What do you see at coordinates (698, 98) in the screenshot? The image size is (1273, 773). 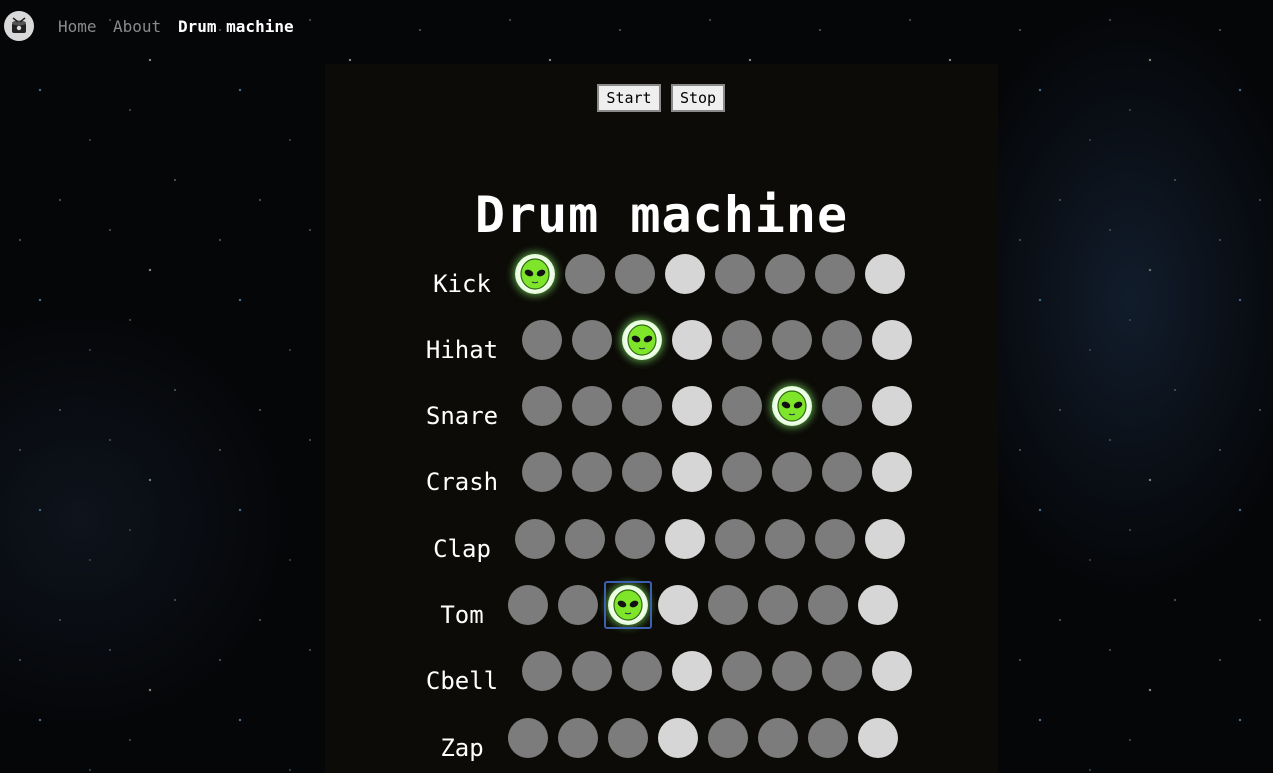 I see `stop-button: Stop` at bounding box center [698, 98].